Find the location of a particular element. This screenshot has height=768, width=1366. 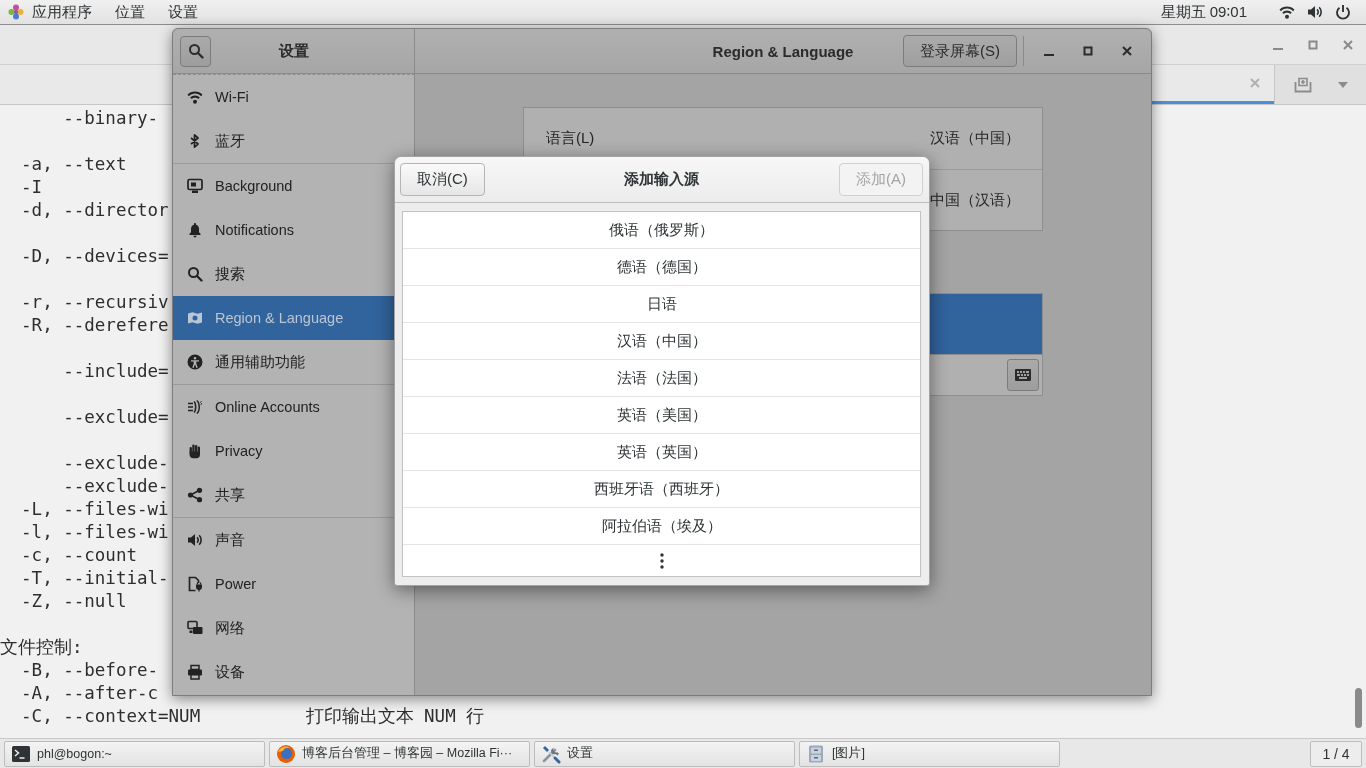

sidebar-item: Wi-Fi is located at coordinates (293, 97).